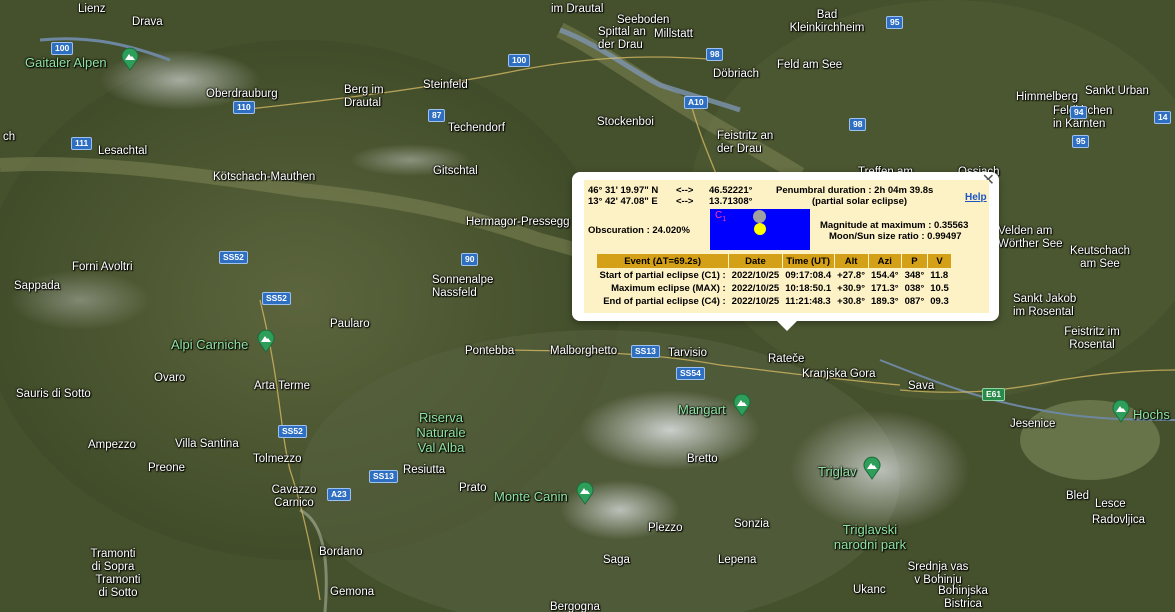 The height and width of the screenshot is (612, 1175). What do you see at coordinates (731, 201) in the screenshot?
I see `longitude-decimal: 13.71308°` at bounding box center [731, 201].